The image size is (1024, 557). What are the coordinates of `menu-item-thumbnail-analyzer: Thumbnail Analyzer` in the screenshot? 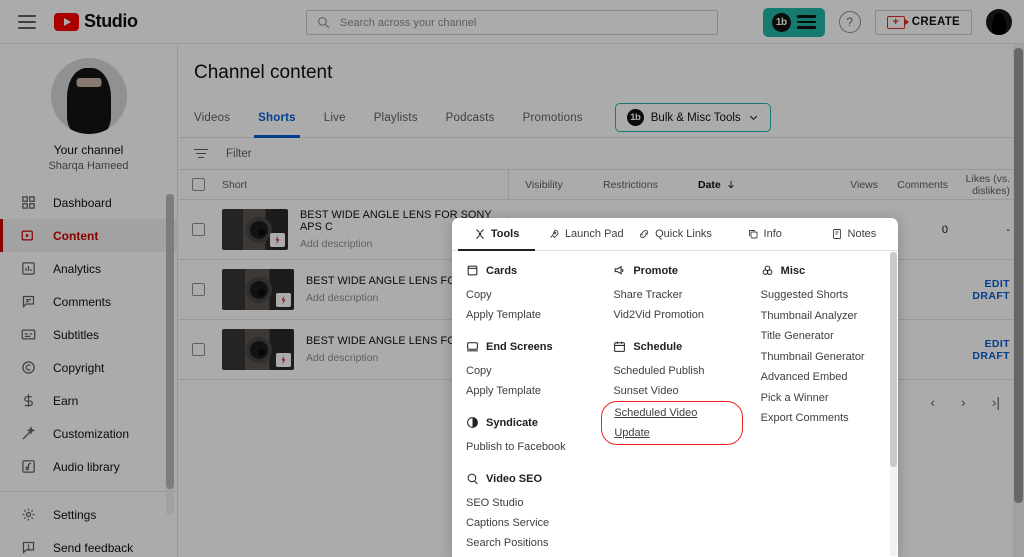 It's located at (825, 316).